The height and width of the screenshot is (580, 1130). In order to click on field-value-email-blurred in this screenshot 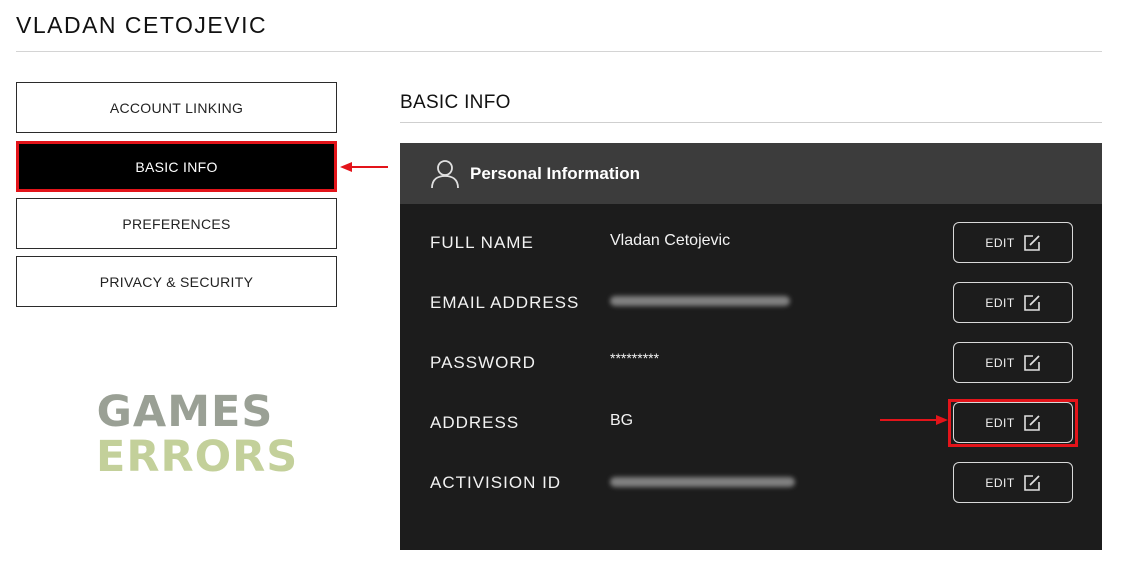, I will do `click(700, 301)`.